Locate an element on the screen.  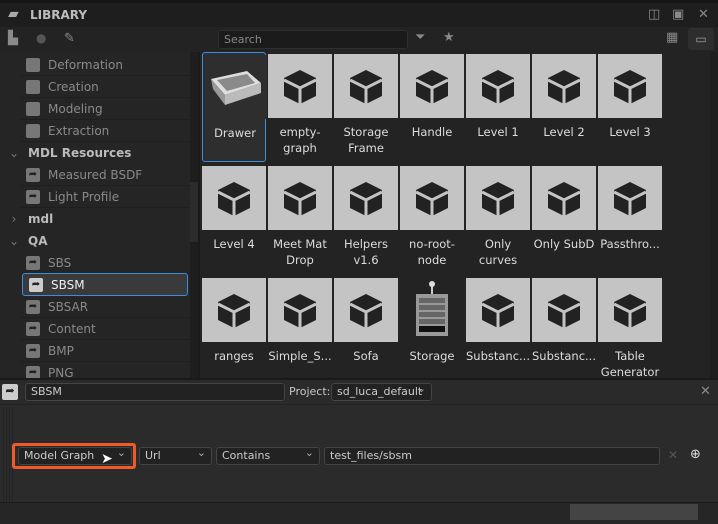
asset-tile: Table Generator is located at coordinates (630, 327).